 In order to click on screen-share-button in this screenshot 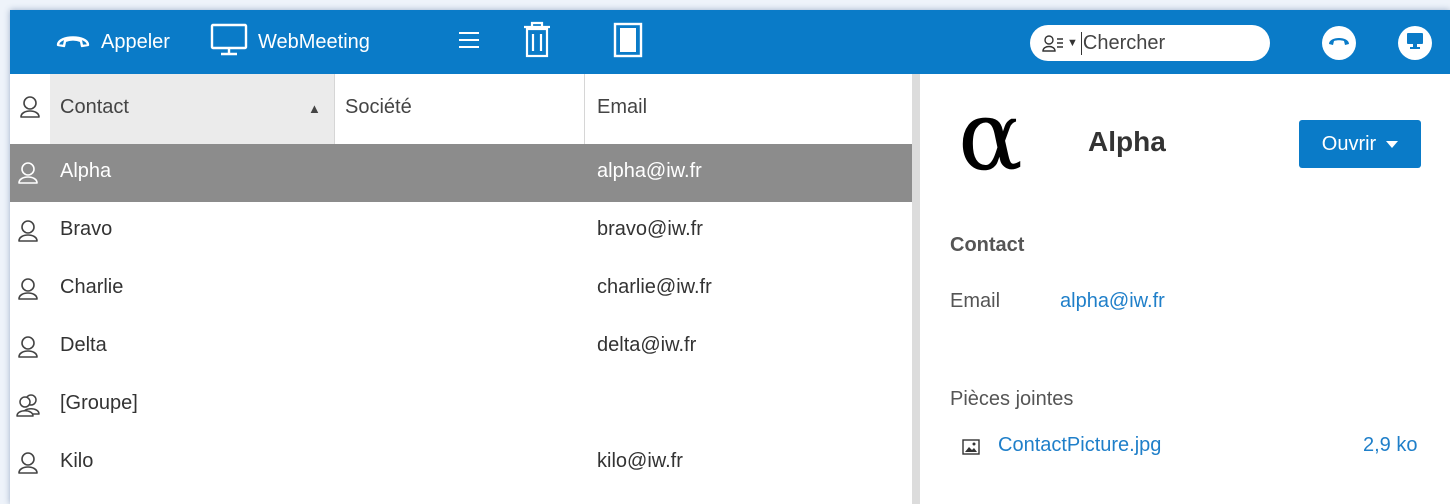, I will do `click(1415, 43)`.